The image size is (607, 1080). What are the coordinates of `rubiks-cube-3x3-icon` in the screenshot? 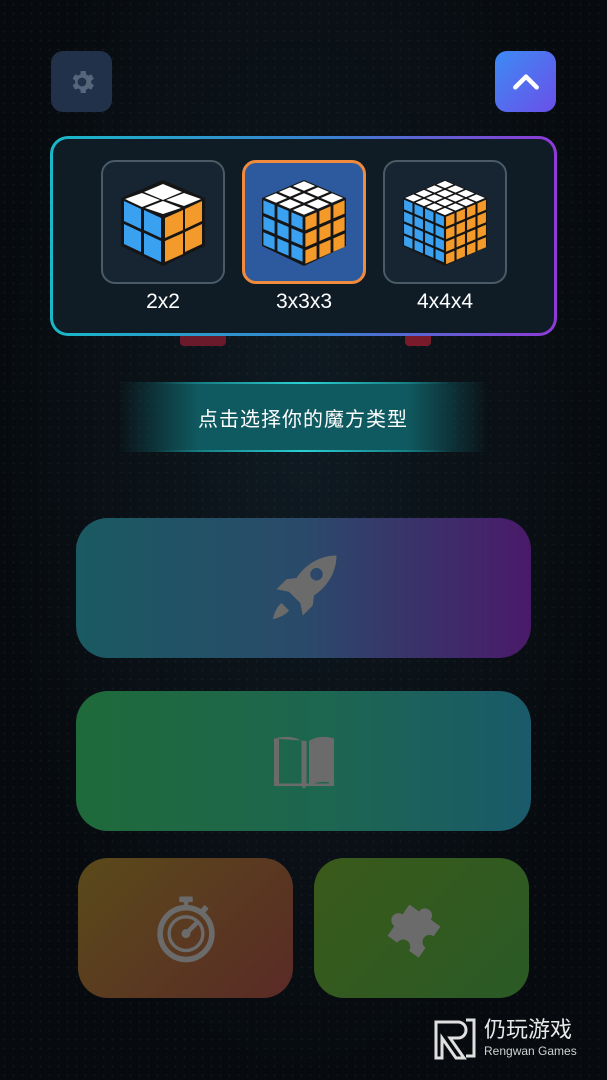 It's located at (304, 223).